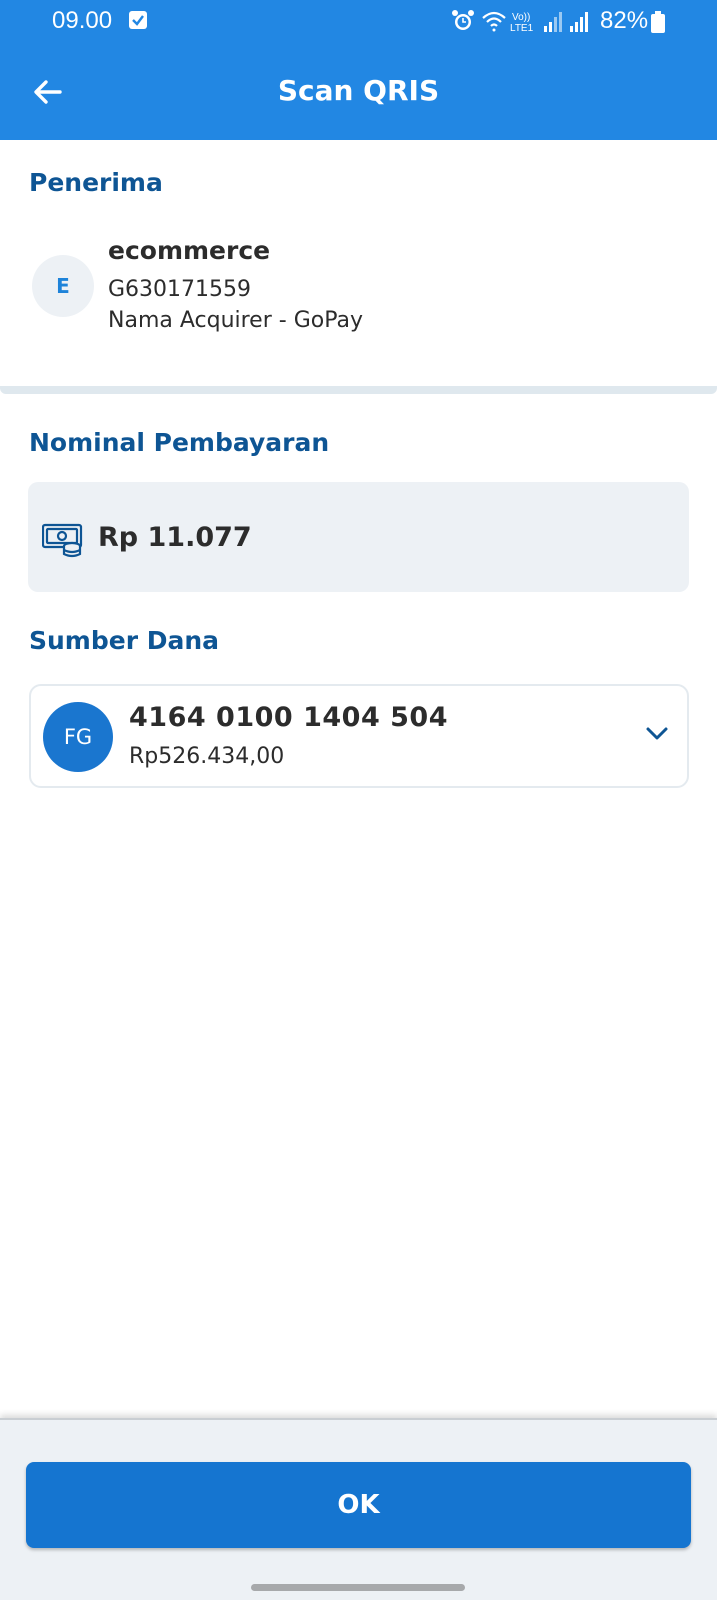 This screenshot has width=717, height=1600. I want to click on alarm-icon, so click(463, 20).